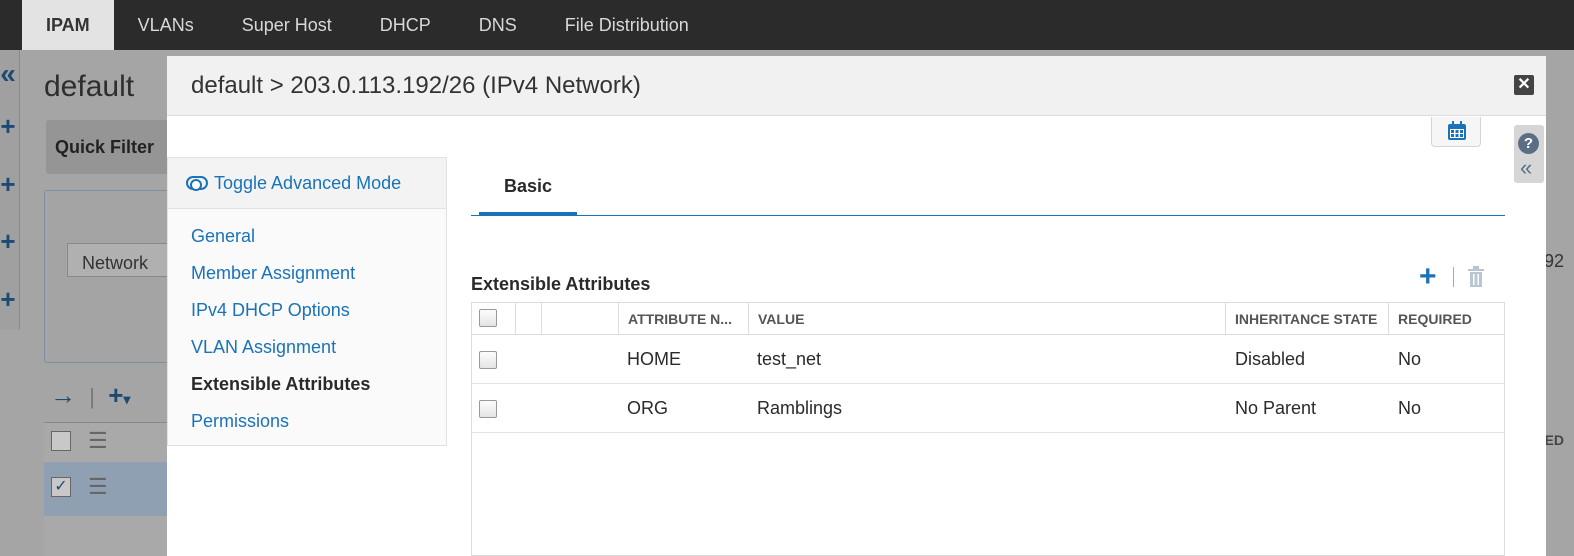  What do you see at coordinates (988, 186) in the screenshot?
I see `content-tabs: Basic` at bounding box center [988, 186].